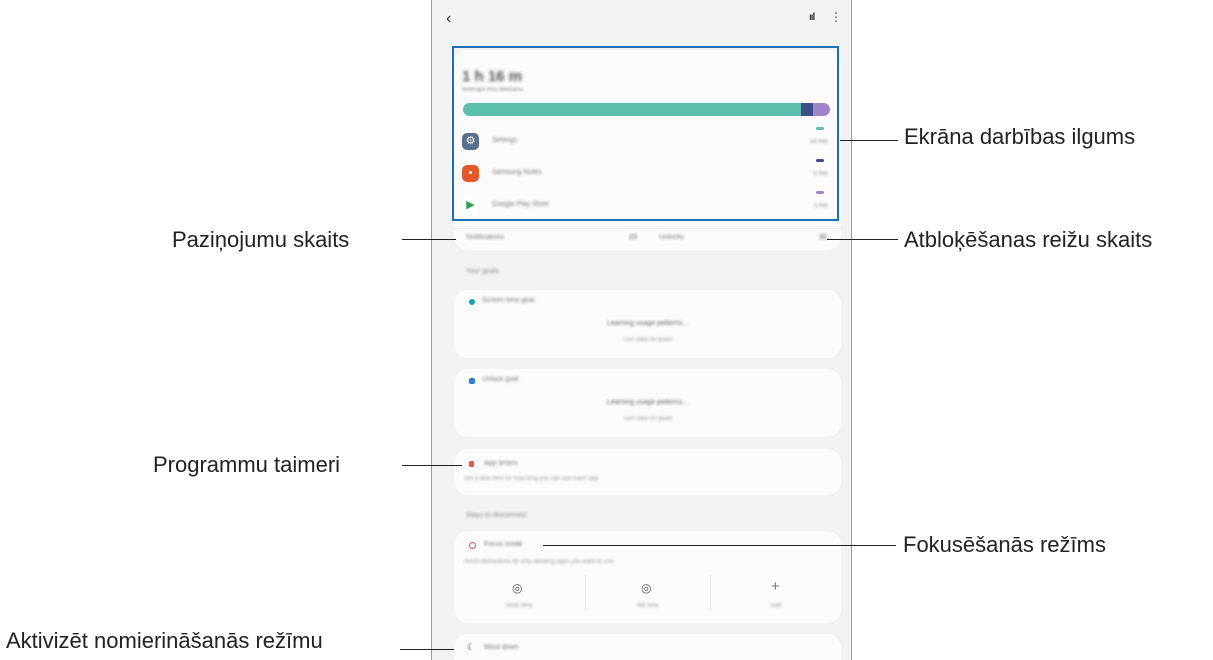 Image resolution: width=1213 pixels, height=660 pixels. I want to click on top-bar: ‹ ııl ⋮, so click(641, 20).